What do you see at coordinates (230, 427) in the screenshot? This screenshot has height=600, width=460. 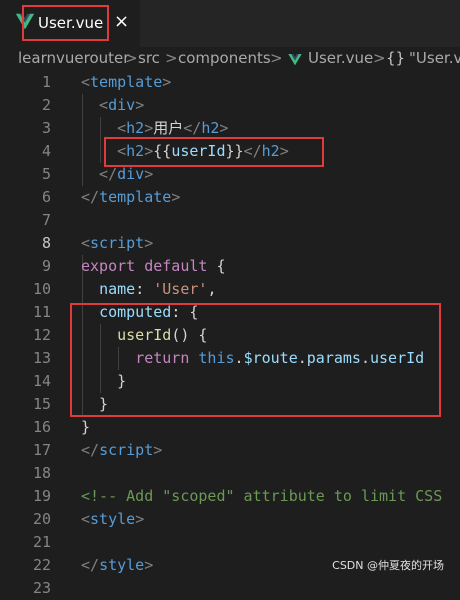 I see `code-line: 16}` at bounding box center [230, 427].